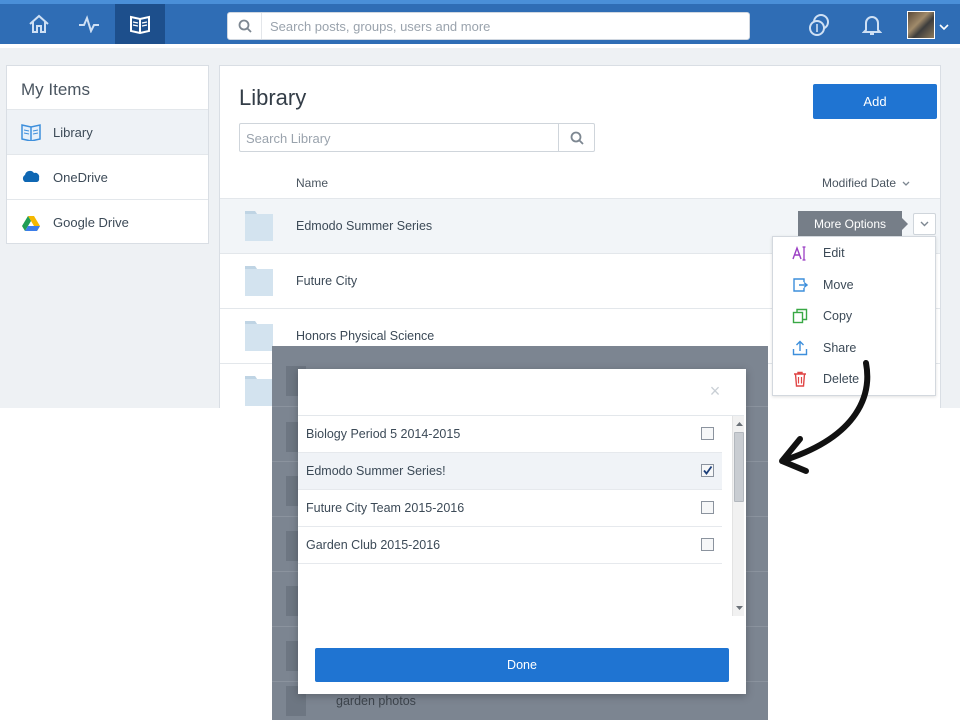 This screenshot has height=720, width=960. I want to click on group-name: Garden Club 2015-2016, so click(373, 545).